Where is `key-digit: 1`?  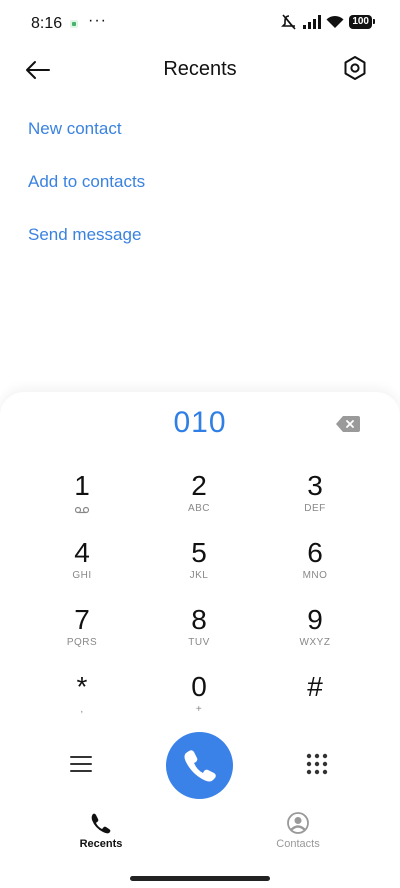 key-digit: 1 is located at coordinates (82, 485).